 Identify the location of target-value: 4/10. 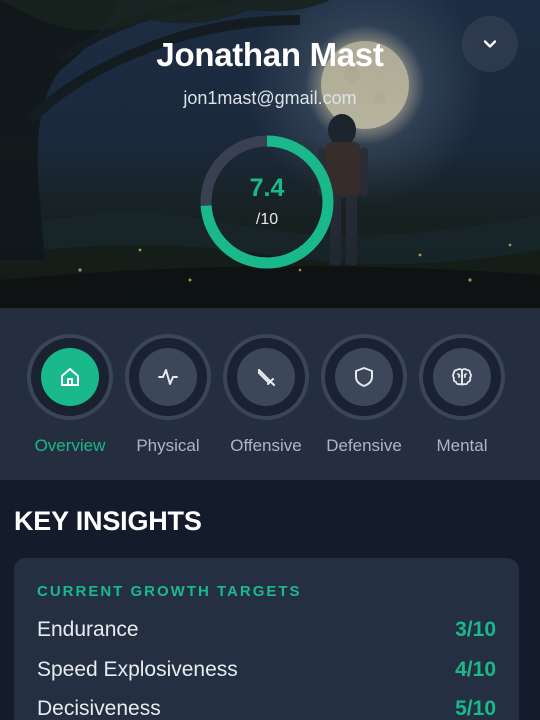
(475, 669).